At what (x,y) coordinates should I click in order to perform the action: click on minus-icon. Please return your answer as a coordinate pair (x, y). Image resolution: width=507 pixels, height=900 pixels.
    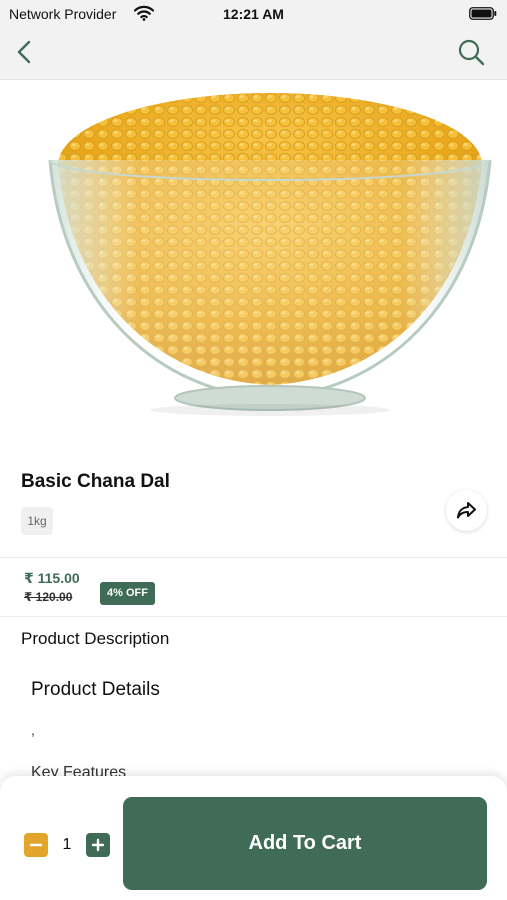
    Looking at the image, I should click on (36, 845).